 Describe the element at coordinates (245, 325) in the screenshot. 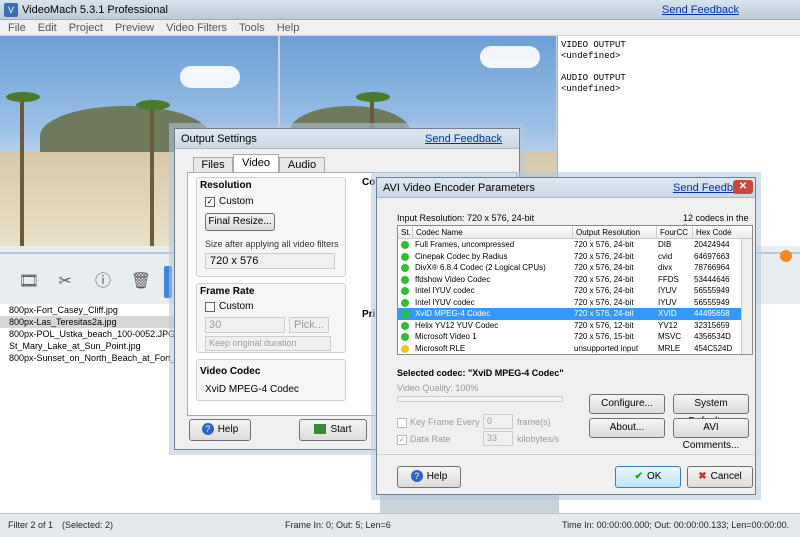

I see `frame-rate-input: 30` at that location.